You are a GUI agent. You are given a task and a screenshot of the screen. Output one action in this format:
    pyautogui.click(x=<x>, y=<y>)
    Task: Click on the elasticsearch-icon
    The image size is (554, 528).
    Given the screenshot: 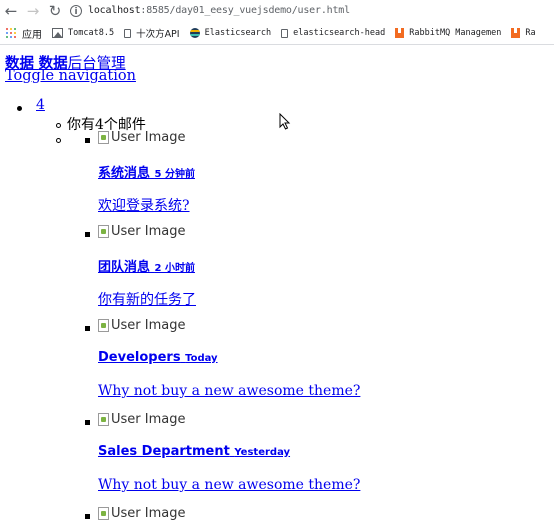 What is the action you would take?
    pyautogui.click(x=194, y=33)
    